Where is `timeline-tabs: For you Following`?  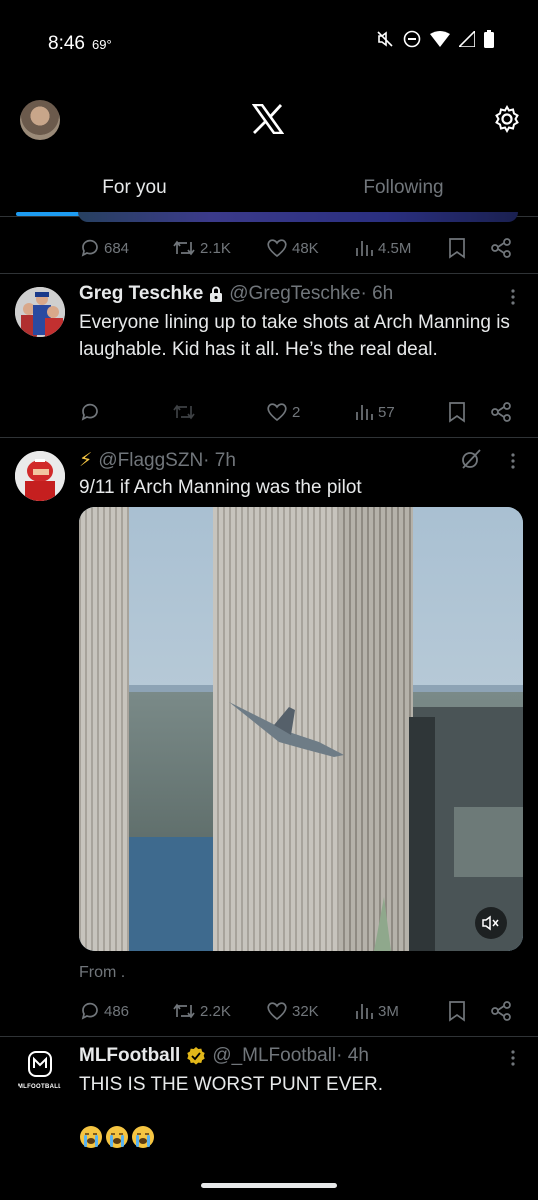 timeline-tabs: For you Following is located at coordinates (269, 191).